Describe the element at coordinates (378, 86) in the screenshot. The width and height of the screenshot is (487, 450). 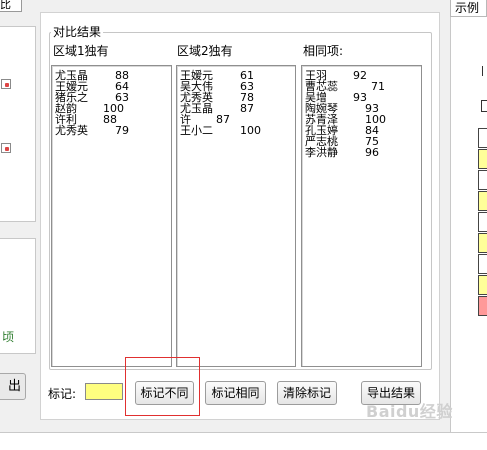
I see `list-item-value: 71` at that location.